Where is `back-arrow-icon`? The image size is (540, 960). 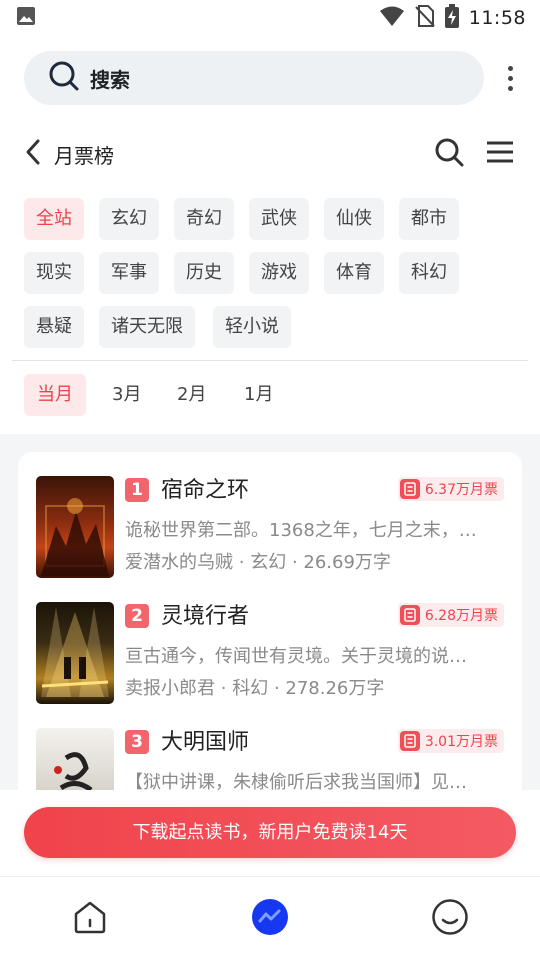 back-arrow-icon is located at coordinates (33, 154).